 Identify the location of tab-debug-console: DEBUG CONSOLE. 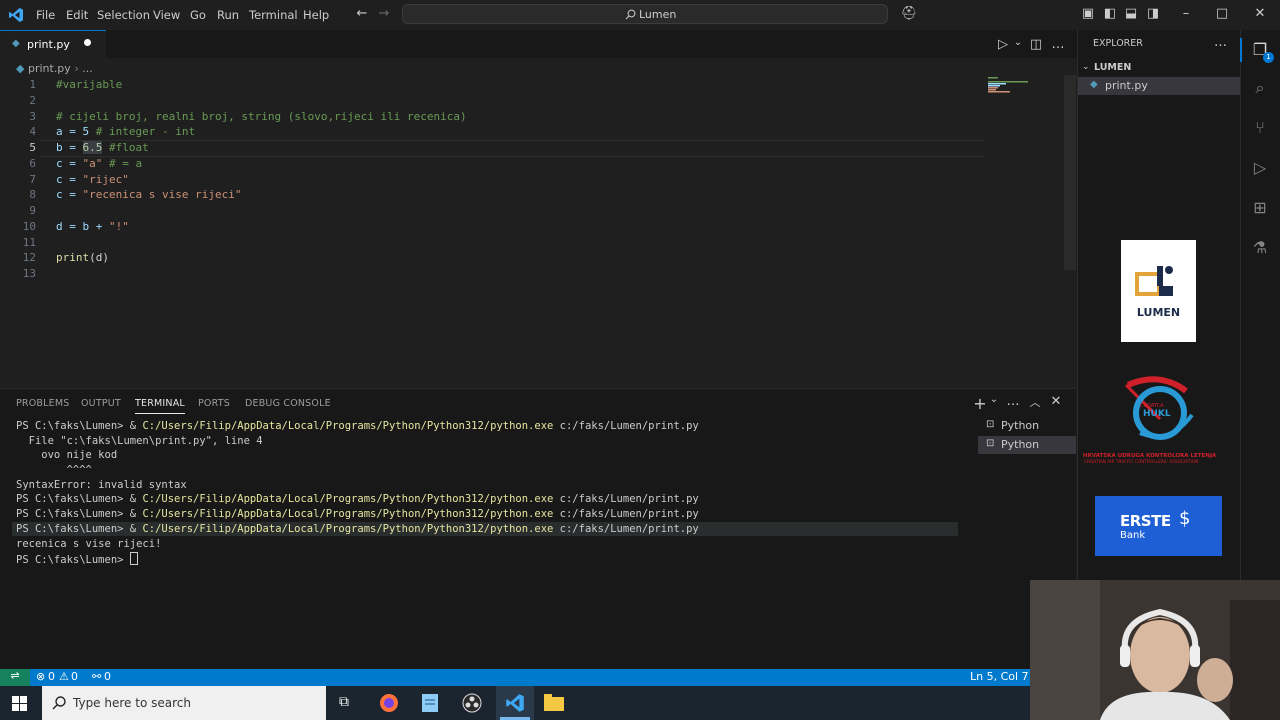
(288, 403).